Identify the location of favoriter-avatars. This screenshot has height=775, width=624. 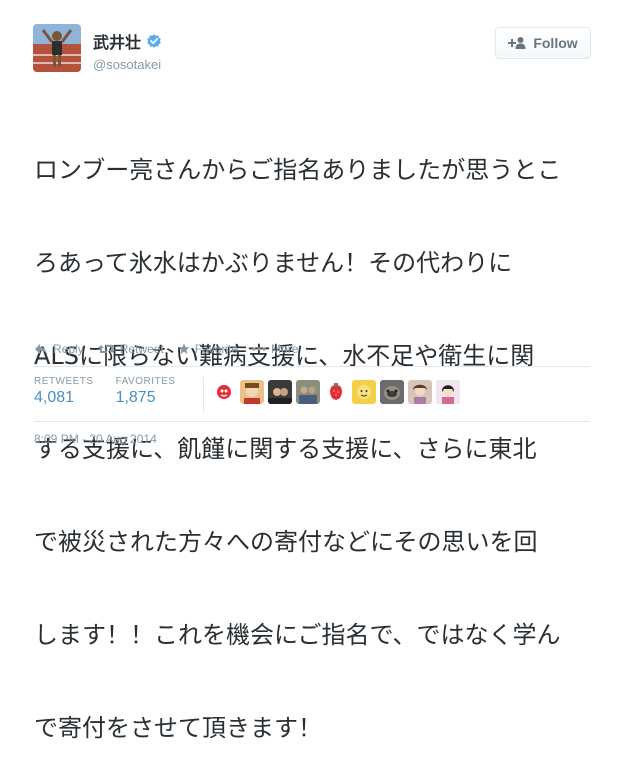
(336, 392).